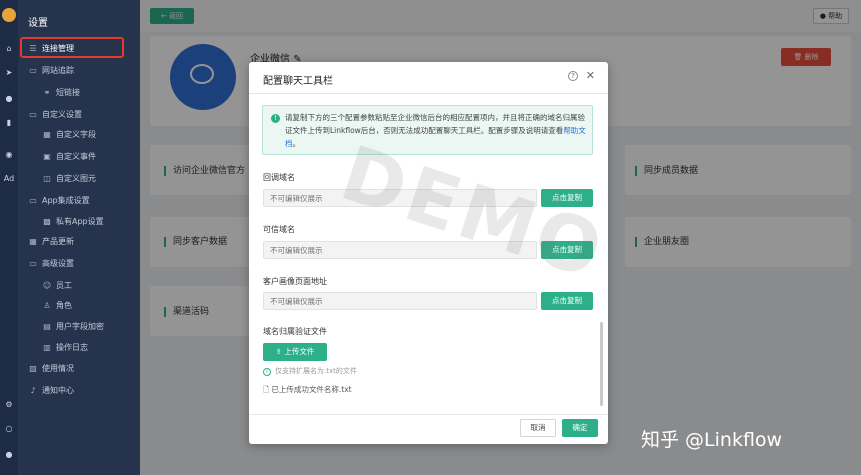 The image size is (861, 475). I want to click on field-icon: ▦, so click(47, 134).